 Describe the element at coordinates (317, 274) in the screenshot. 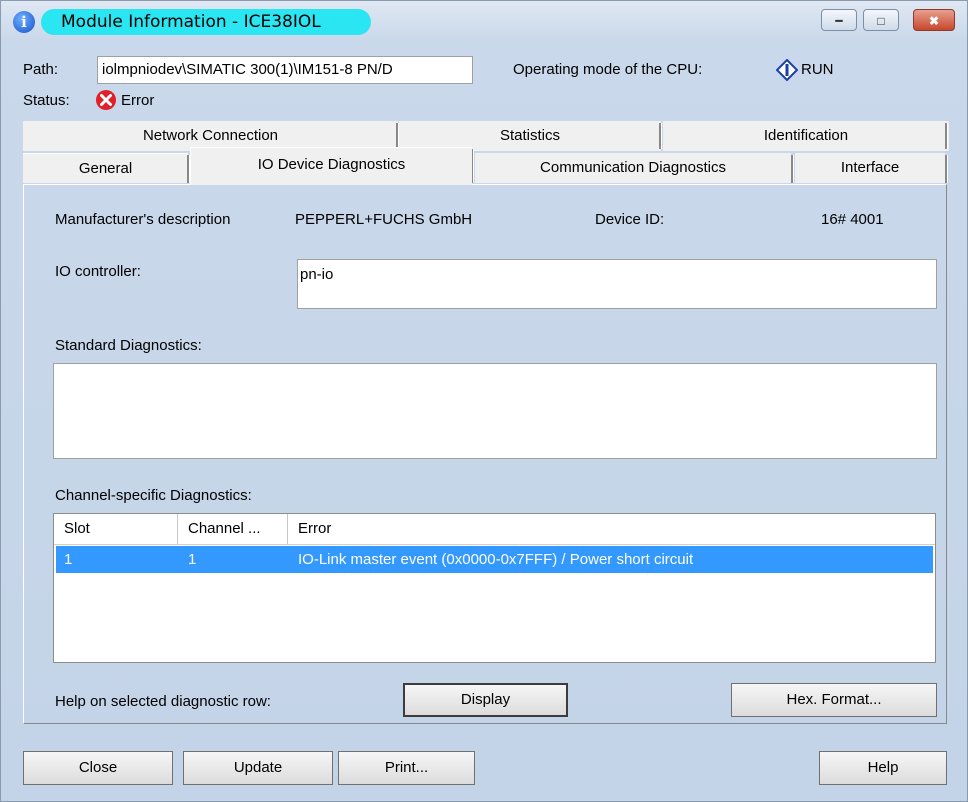

I see `io-controller-value: pn-io` at that location.